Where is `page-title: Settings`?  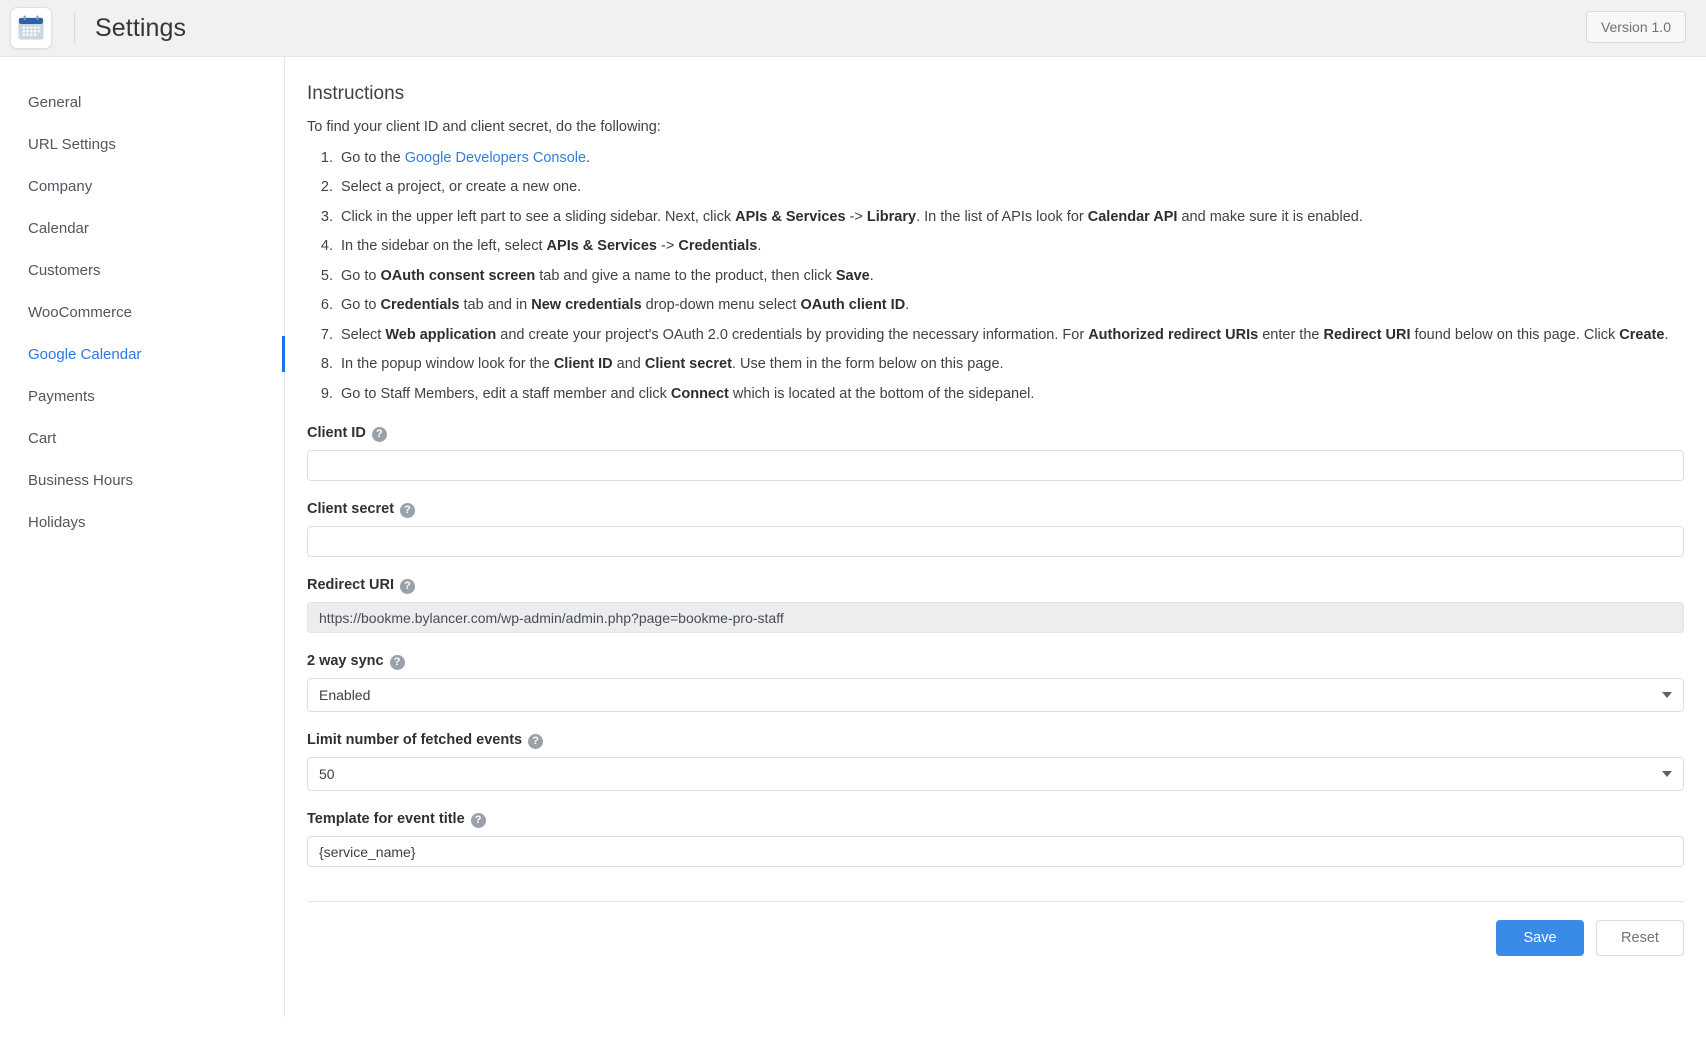
page-title: Settings is located at coordinates (141, 27).